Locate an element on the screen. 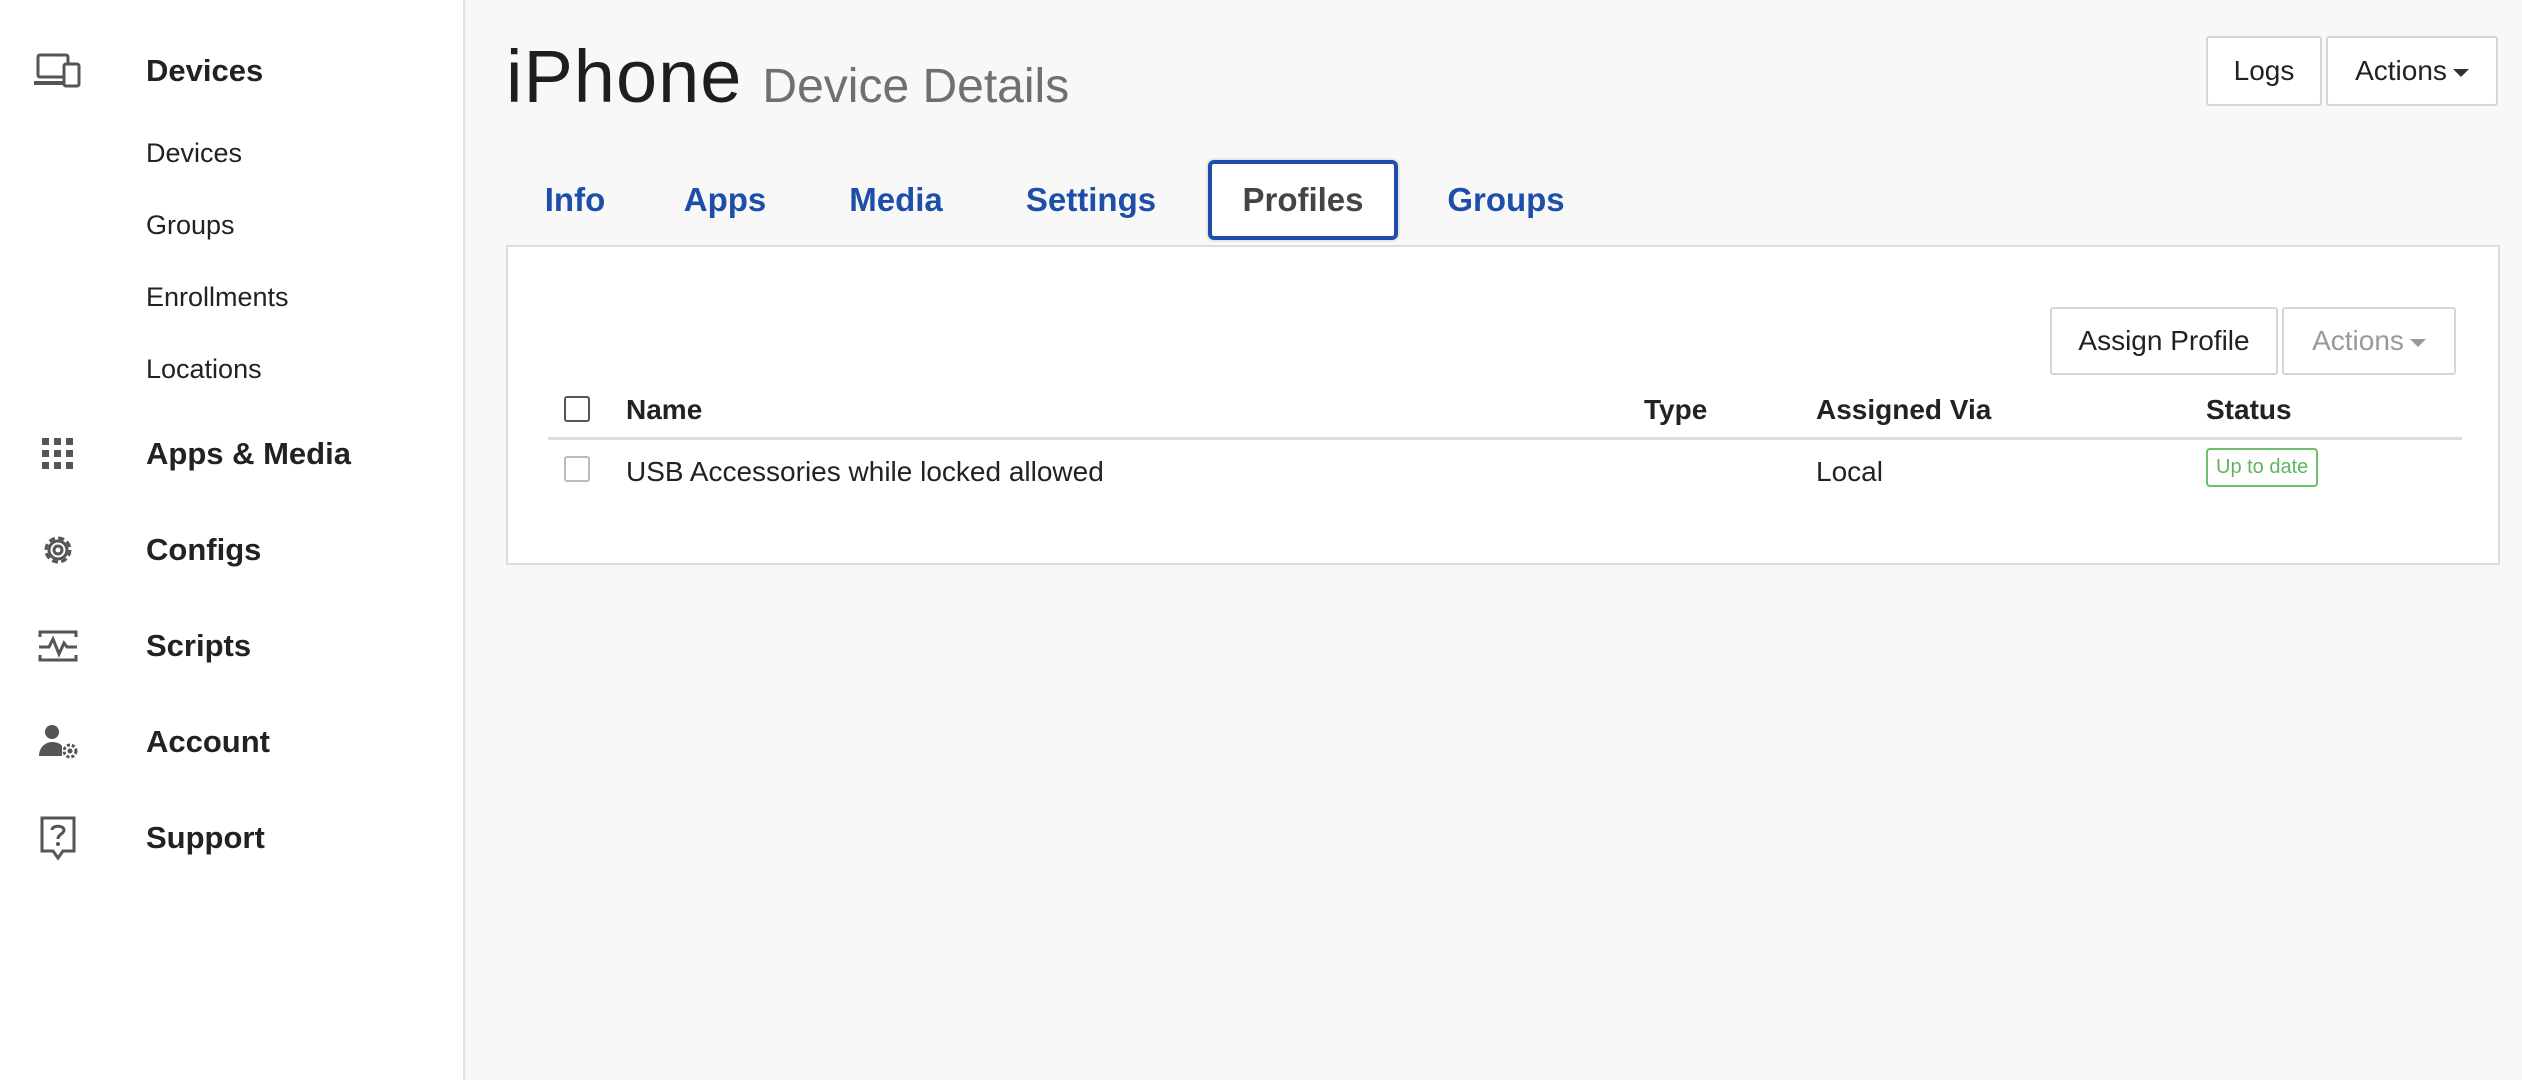  nav-scripts: Scripts is located at coordinates (231, 646).